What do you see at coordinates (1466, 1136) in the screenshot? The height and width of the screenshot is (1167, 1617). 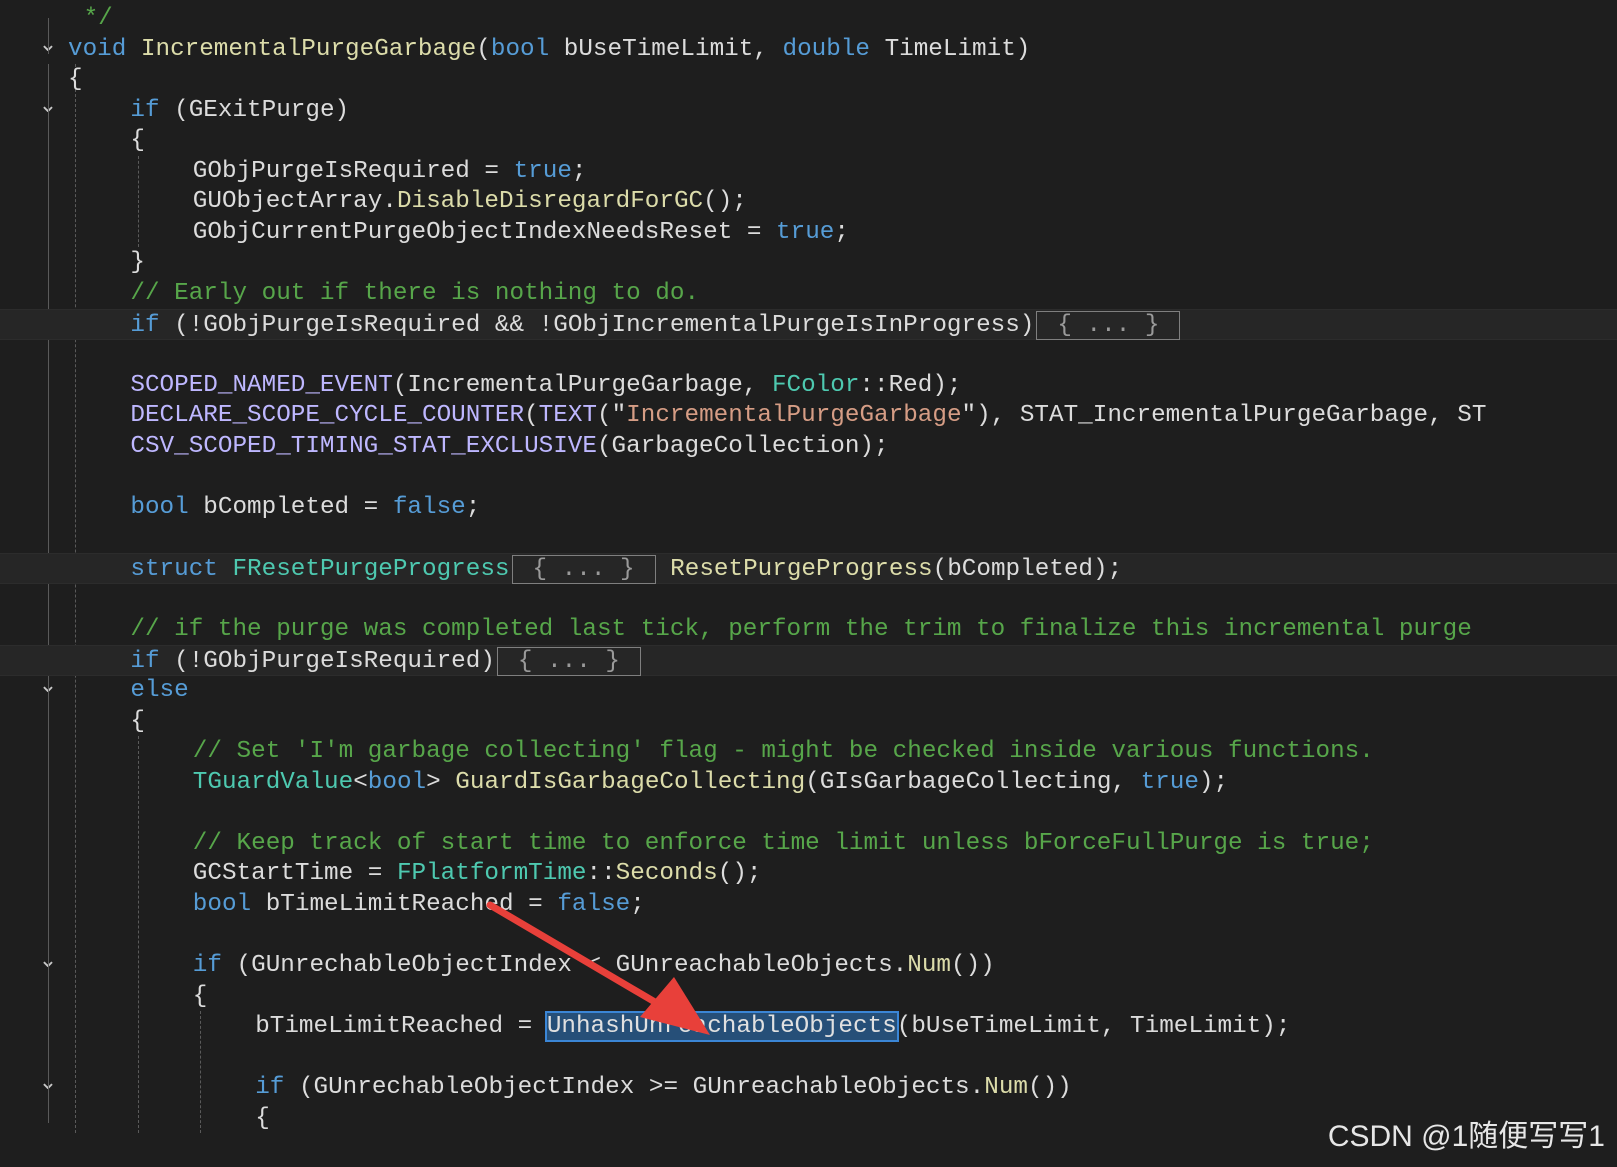 I see `watermark: CSDN @1随便写写1` at bounding box center [1466, 1136].